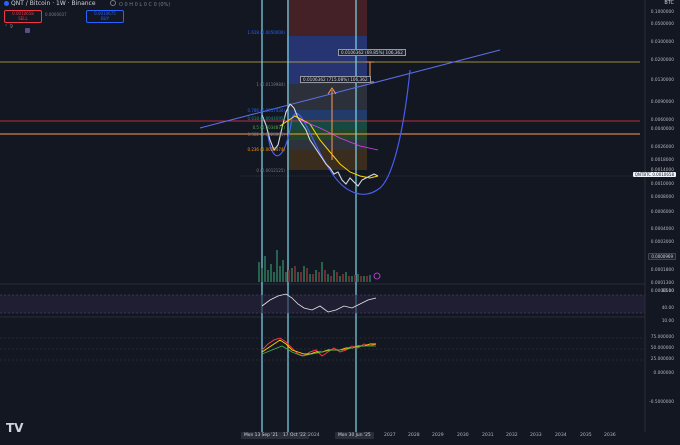  What do you see at coordinates (536, 435) in the screenshot?
I see `year-label: 2033` at bounding box center [536, 435].